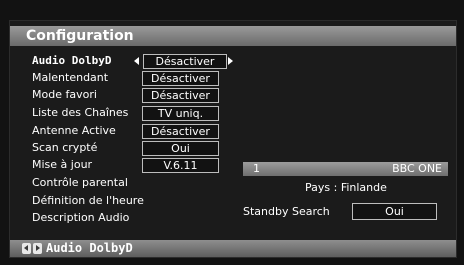 The width and height of the screenshot is (464, 265). I want to click on mode-favori-value: Désactiver, so click(180, 95).